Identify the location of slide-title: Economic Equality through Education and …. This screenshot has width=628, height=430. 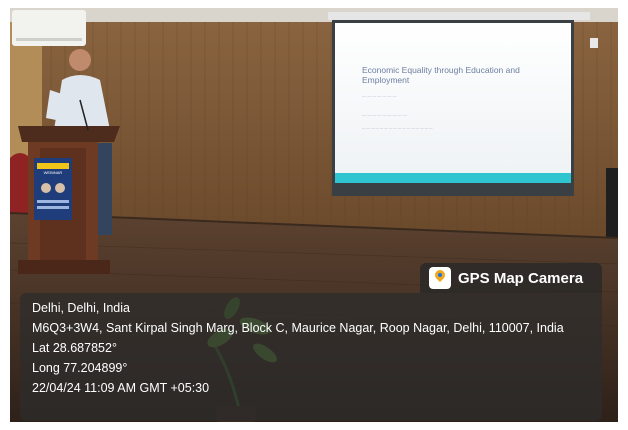
(441, 75).